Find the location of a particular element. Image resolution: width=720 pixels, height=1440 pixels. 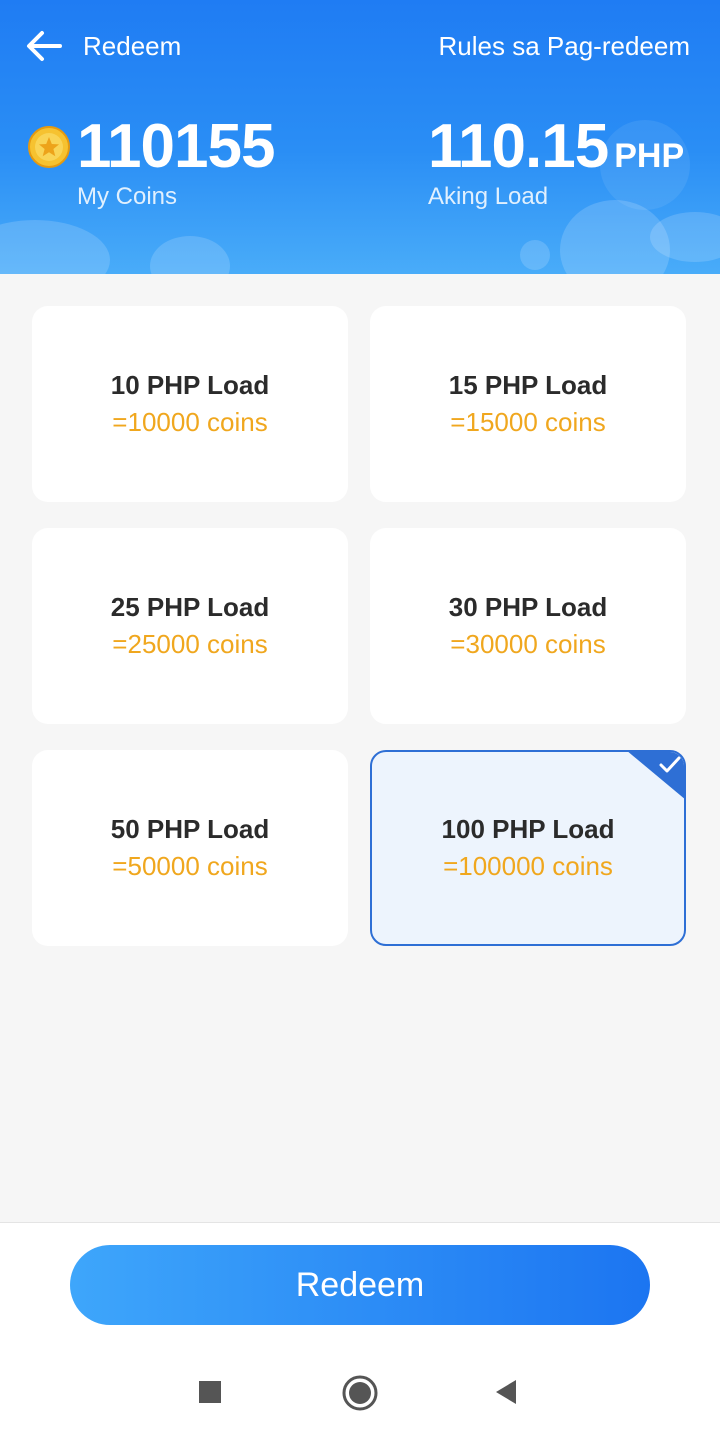

arrow-left-icon is located at coordinates (44, 46).